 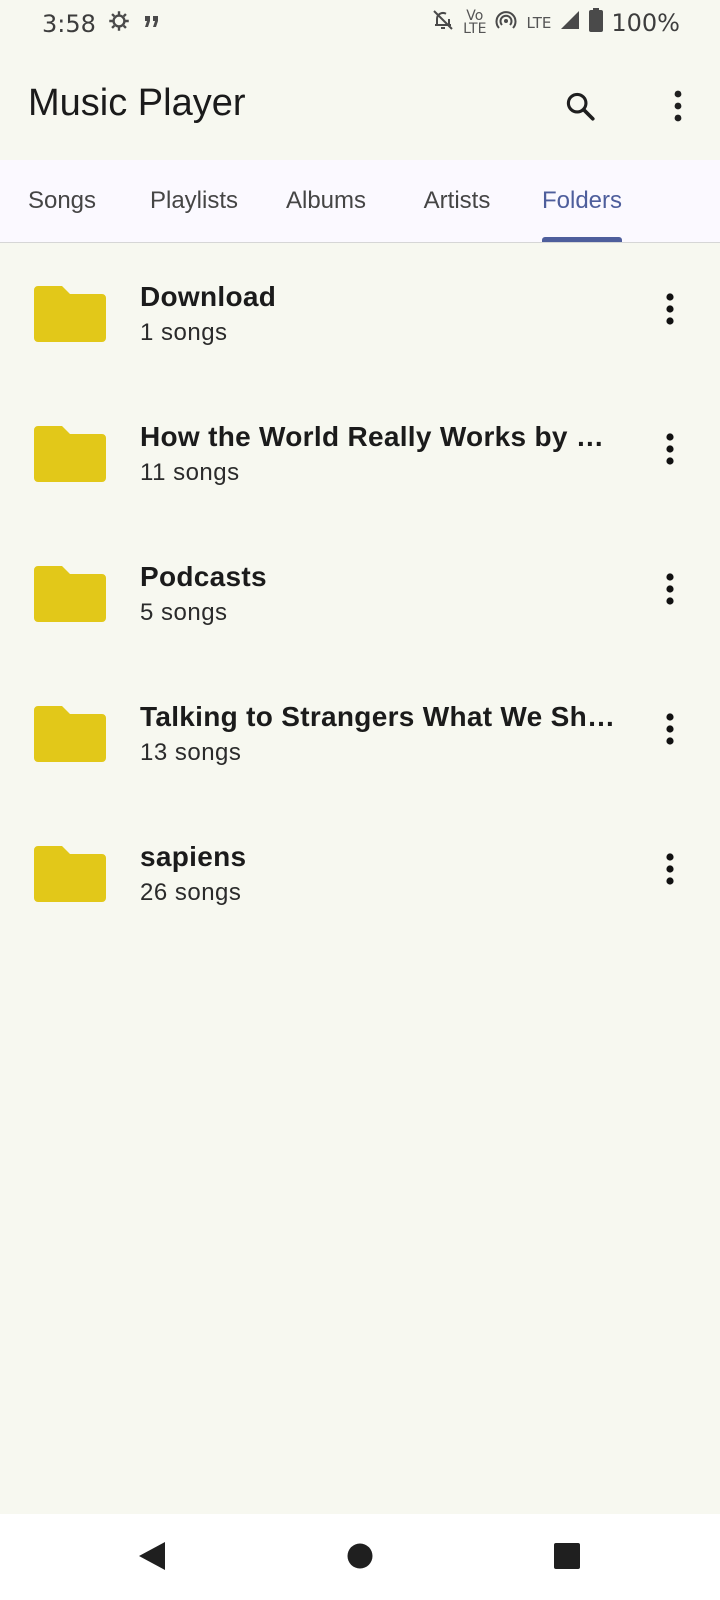 What do you see at coordinates (184, 332) in the screenshot?
I see `folder-song-count: 1 songs` at bounding box center [184, 332].